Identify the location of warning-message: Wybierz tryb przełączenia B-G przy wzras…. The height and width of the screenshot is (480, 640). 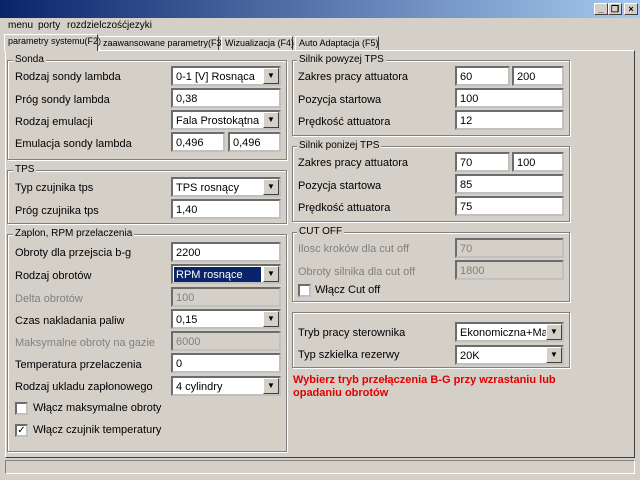
(424, 386).